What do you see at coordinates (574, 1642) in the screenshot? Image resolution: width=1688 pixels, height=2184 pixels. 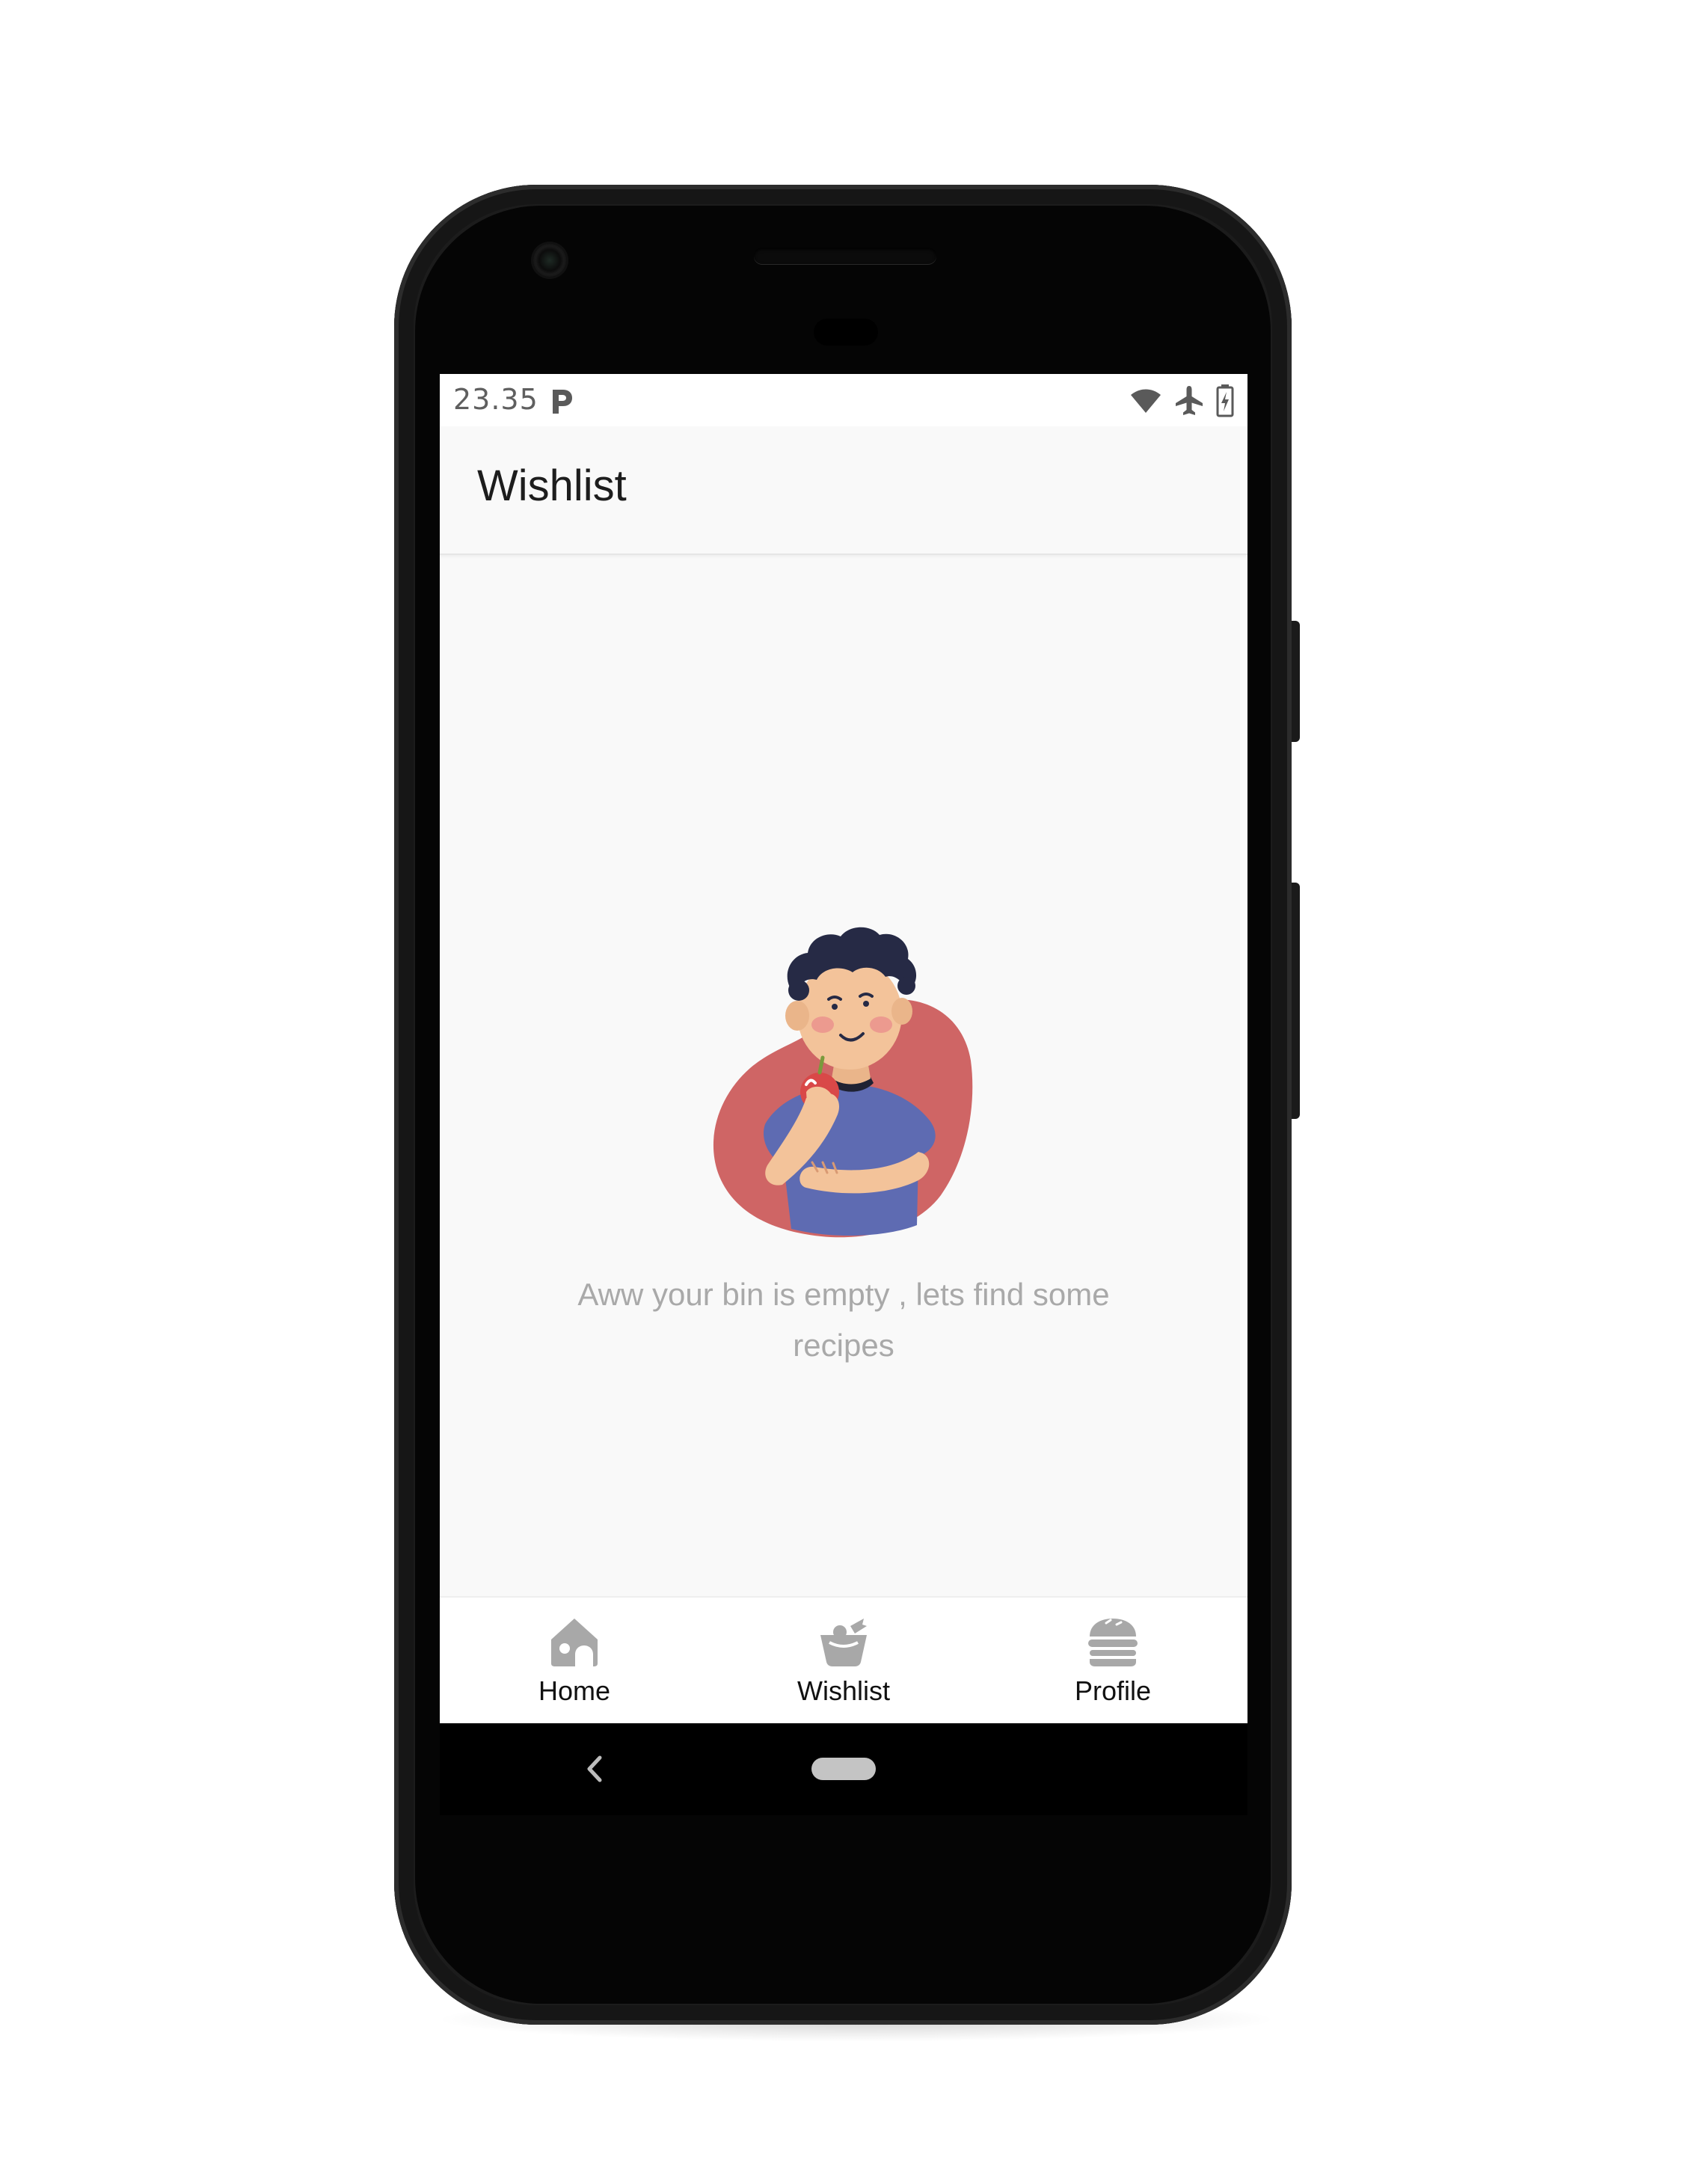 I see `home-icon` at bounding box center [574, 1642].